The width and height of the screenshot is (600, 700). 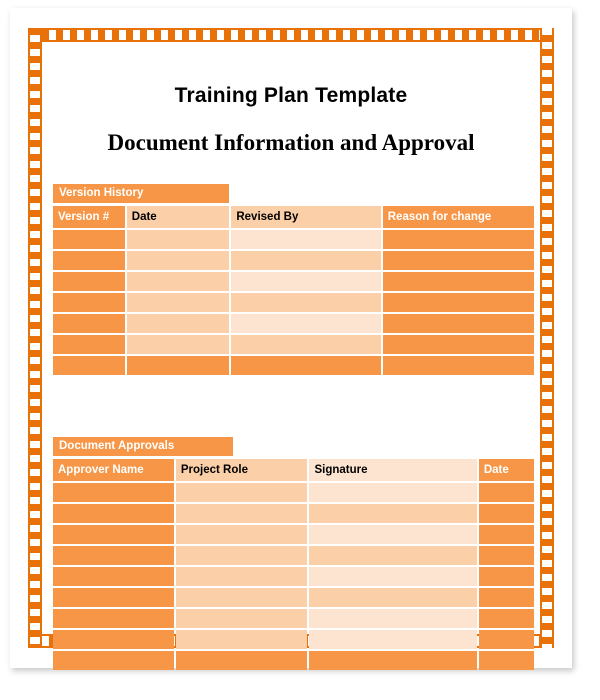 I want to click on section-label-document-approvals: Document Approvals, so click(x=143, y=446).